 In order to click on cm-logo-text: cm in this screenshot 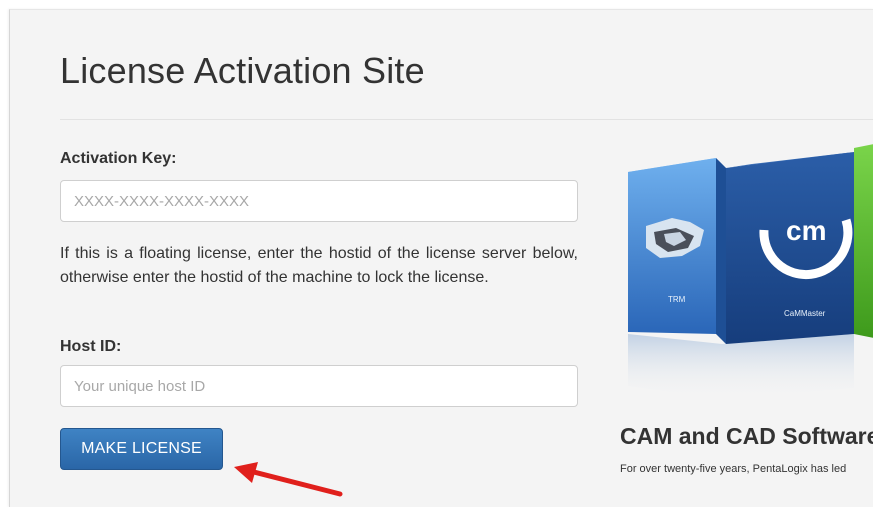, I will do `click(806, 230)`.